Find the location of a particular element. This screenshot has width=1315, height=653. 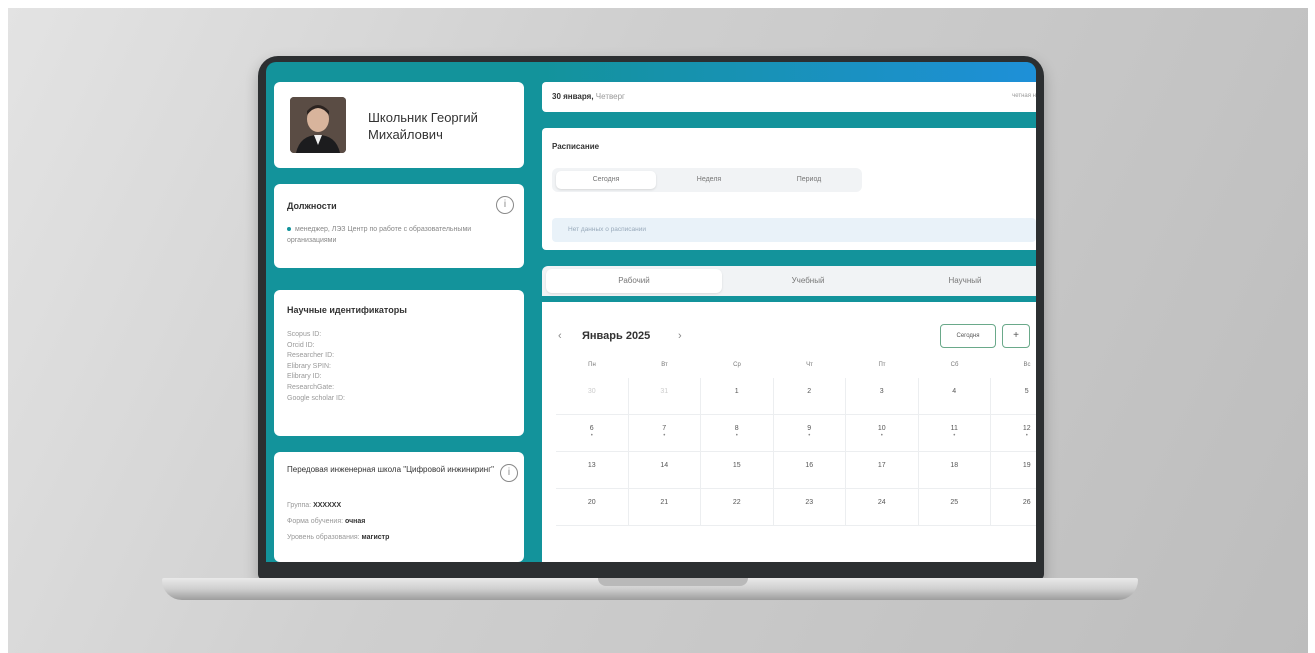

calendar-day: 6 • is located at coordinates (592, 433).